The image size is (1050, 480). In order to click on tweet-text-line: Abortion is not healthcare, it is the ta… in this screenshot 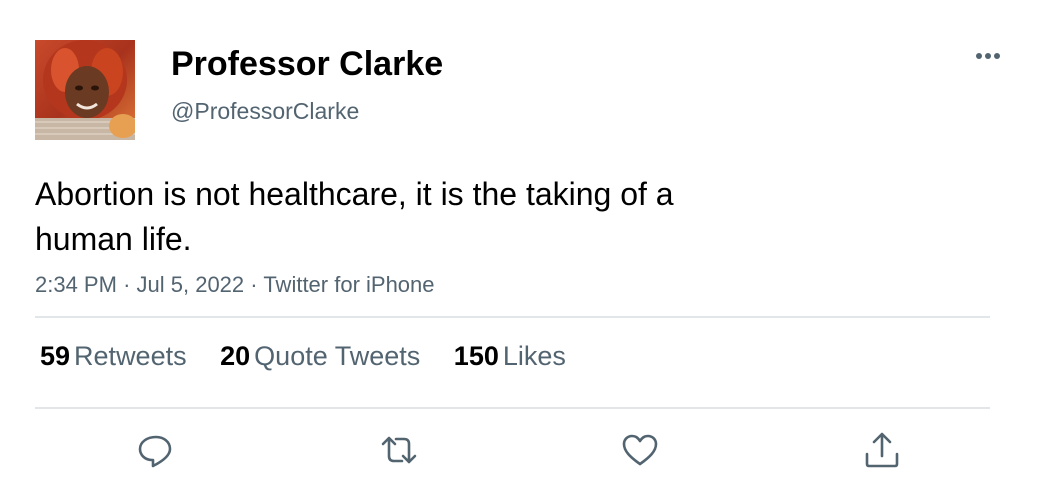, I will do `click(354, 194)`.